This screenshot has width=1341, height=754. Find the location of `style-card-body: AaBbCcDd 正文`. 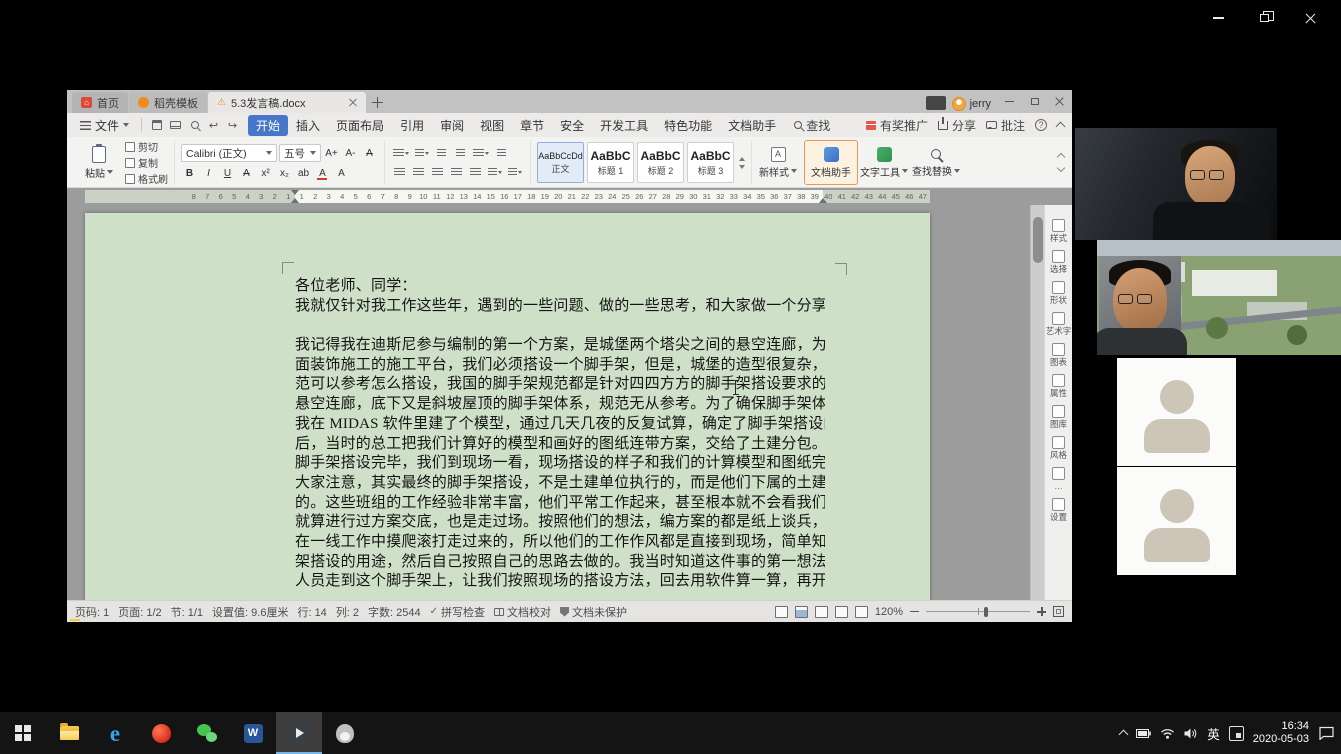

style-card-body: AaBbCcDd 正文 is located at coordinates (560, 162).